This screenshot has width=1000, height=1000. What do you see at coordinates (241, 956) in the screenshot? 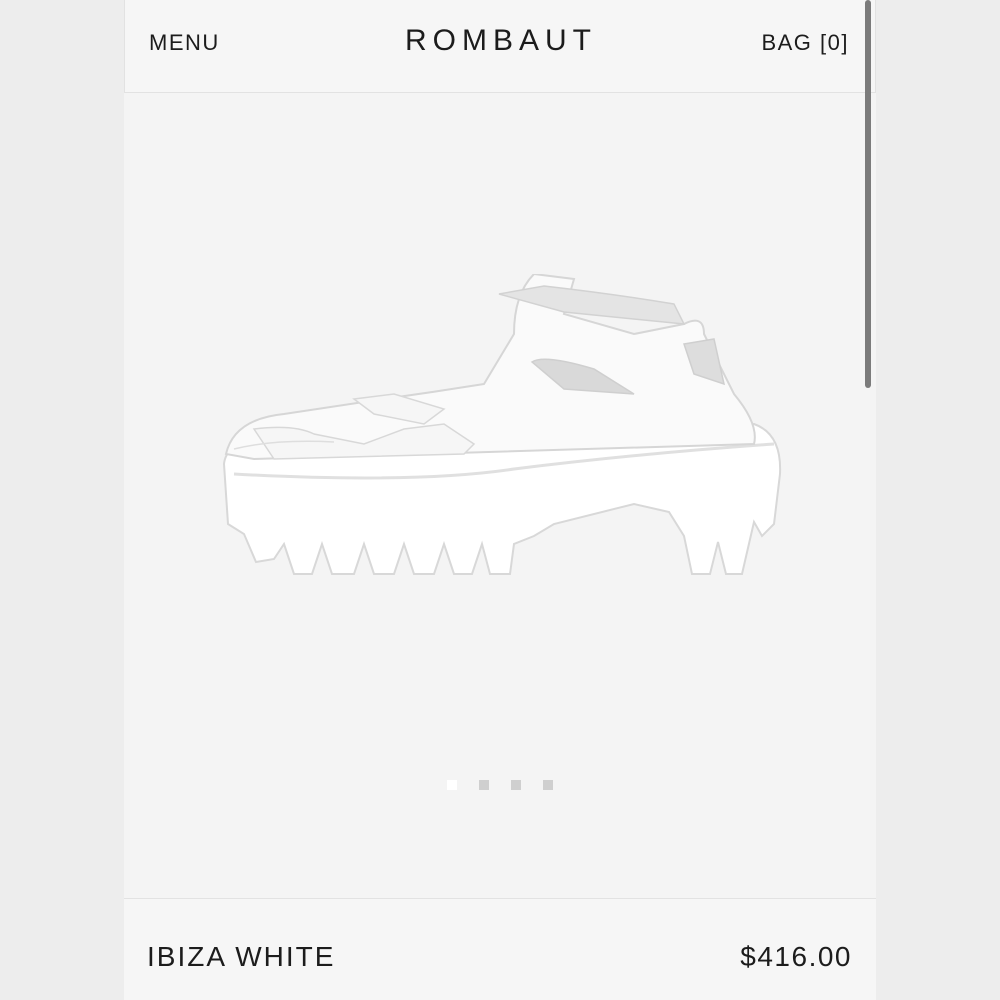
I see `product-name: IBIZA WHITE` at bounding box center [241, 956].